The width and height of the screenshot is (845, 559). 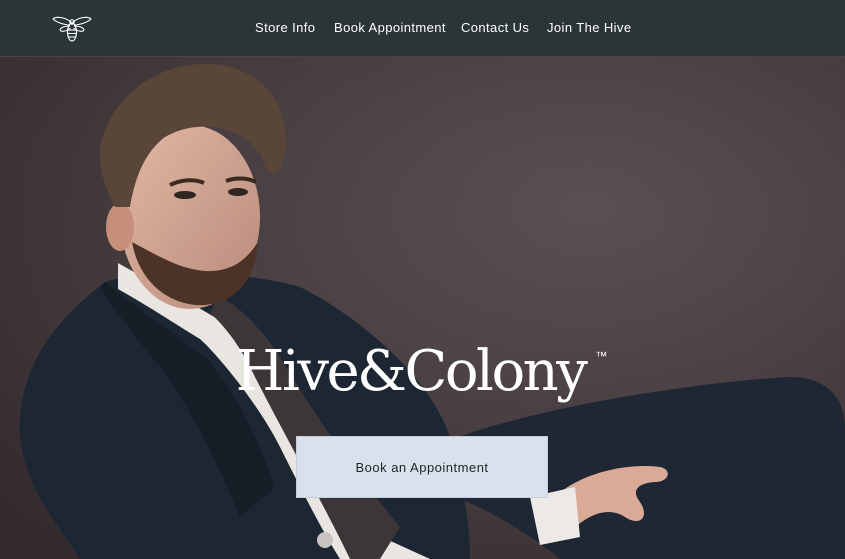 I want to click on nav-book-appointment: Book Appointment, so click(x=390, y=27).